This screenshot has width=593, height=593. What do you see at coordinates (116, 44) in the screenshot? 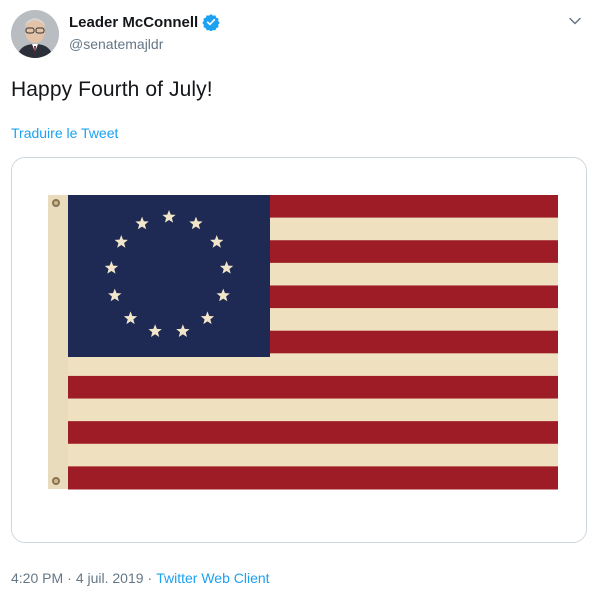
I see `author-handle: @senatemajldr` at bounding box center [116, 44].